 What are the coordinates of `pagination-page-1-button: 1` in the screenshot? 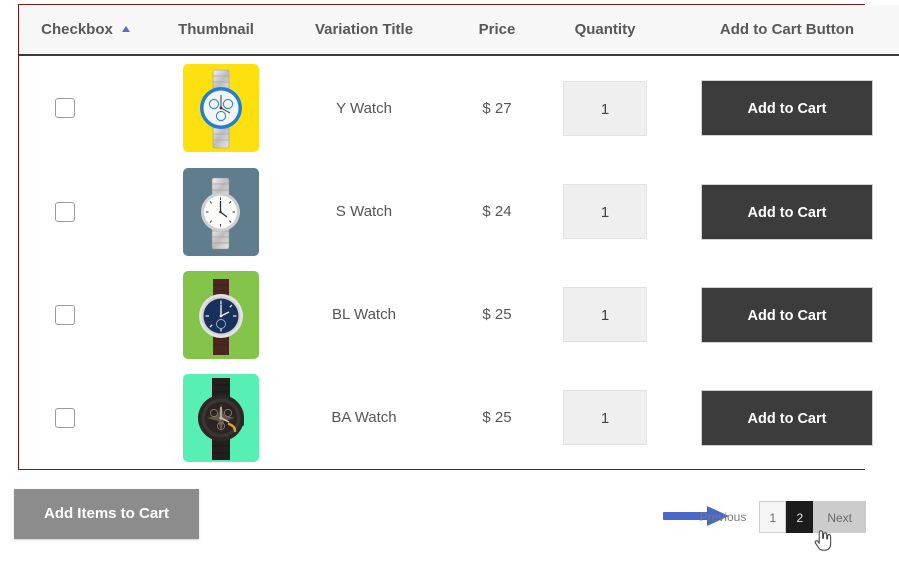 It's located at (773, 517).